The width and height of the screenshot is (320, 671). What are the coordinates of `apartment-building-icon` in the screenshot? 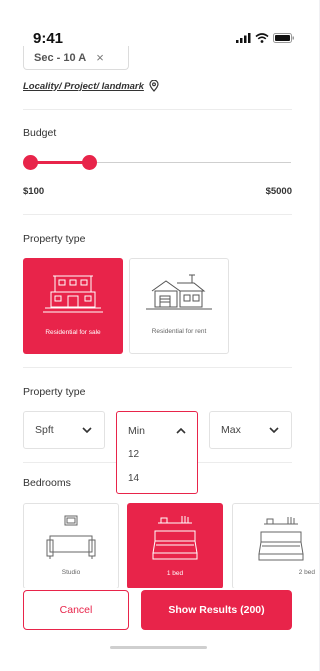 It's located at (73, 294).